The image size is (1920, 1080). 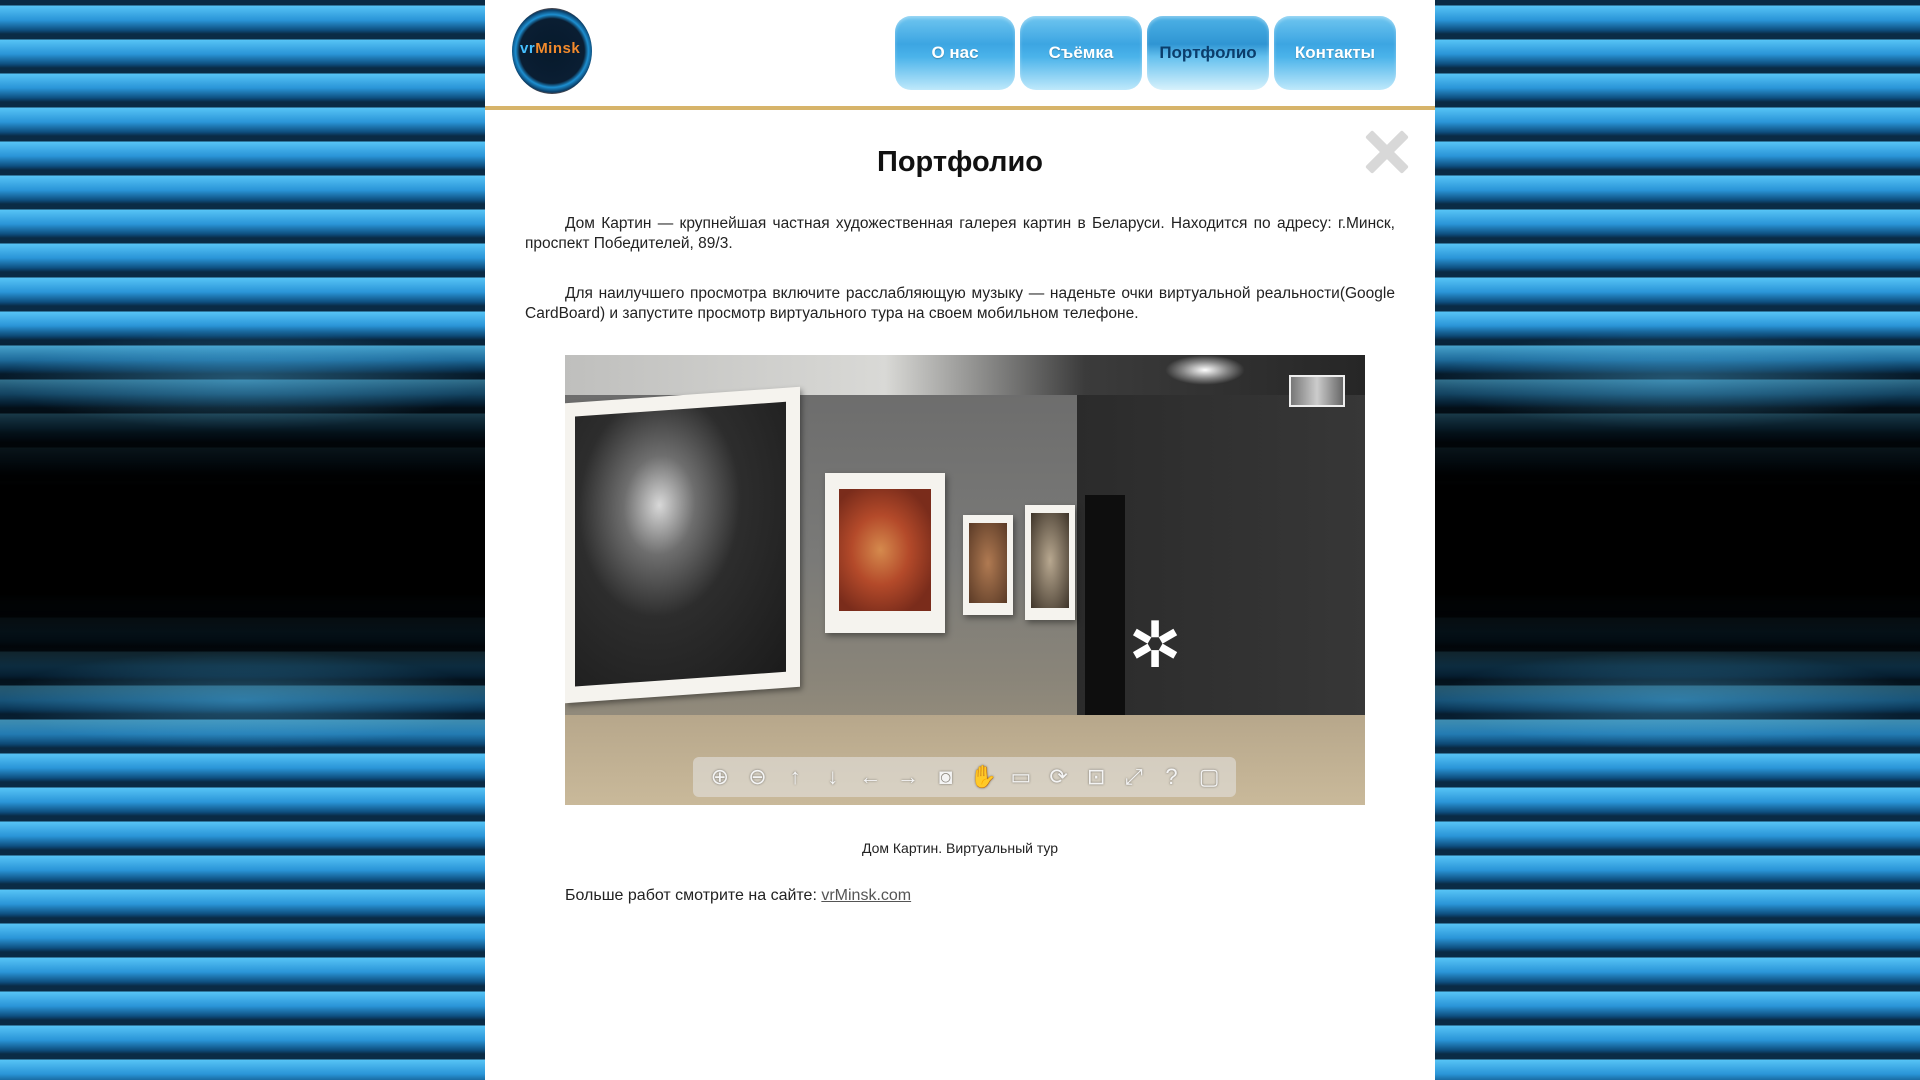 What do you see at coordinates (1335, 53) in the screenshot?
I see `nav-contacts-button: Контакты` at bounding box center [1335, 53].